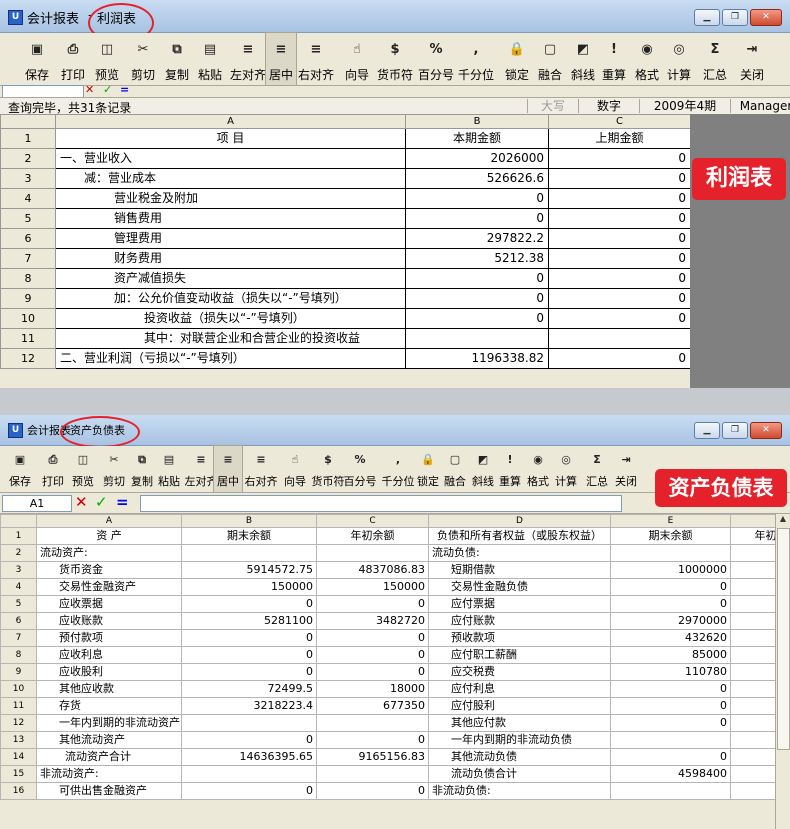  What do you see at coordinates (538, 469) in the screenshot?
I see `toolbar-button: ◉ 格式` at bounding box center [538, 469].